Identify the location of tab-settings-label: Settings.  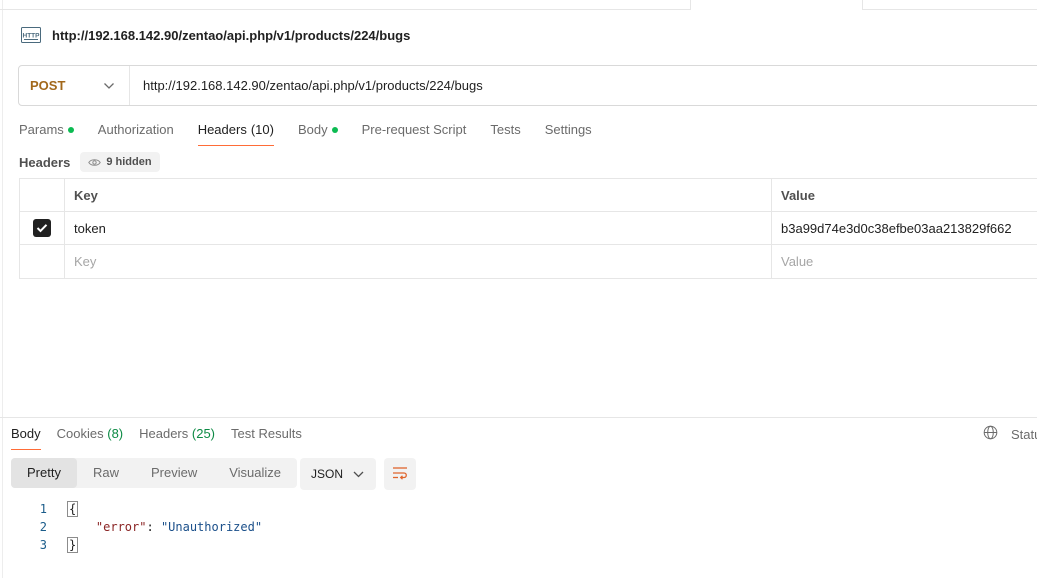
(568, 129).